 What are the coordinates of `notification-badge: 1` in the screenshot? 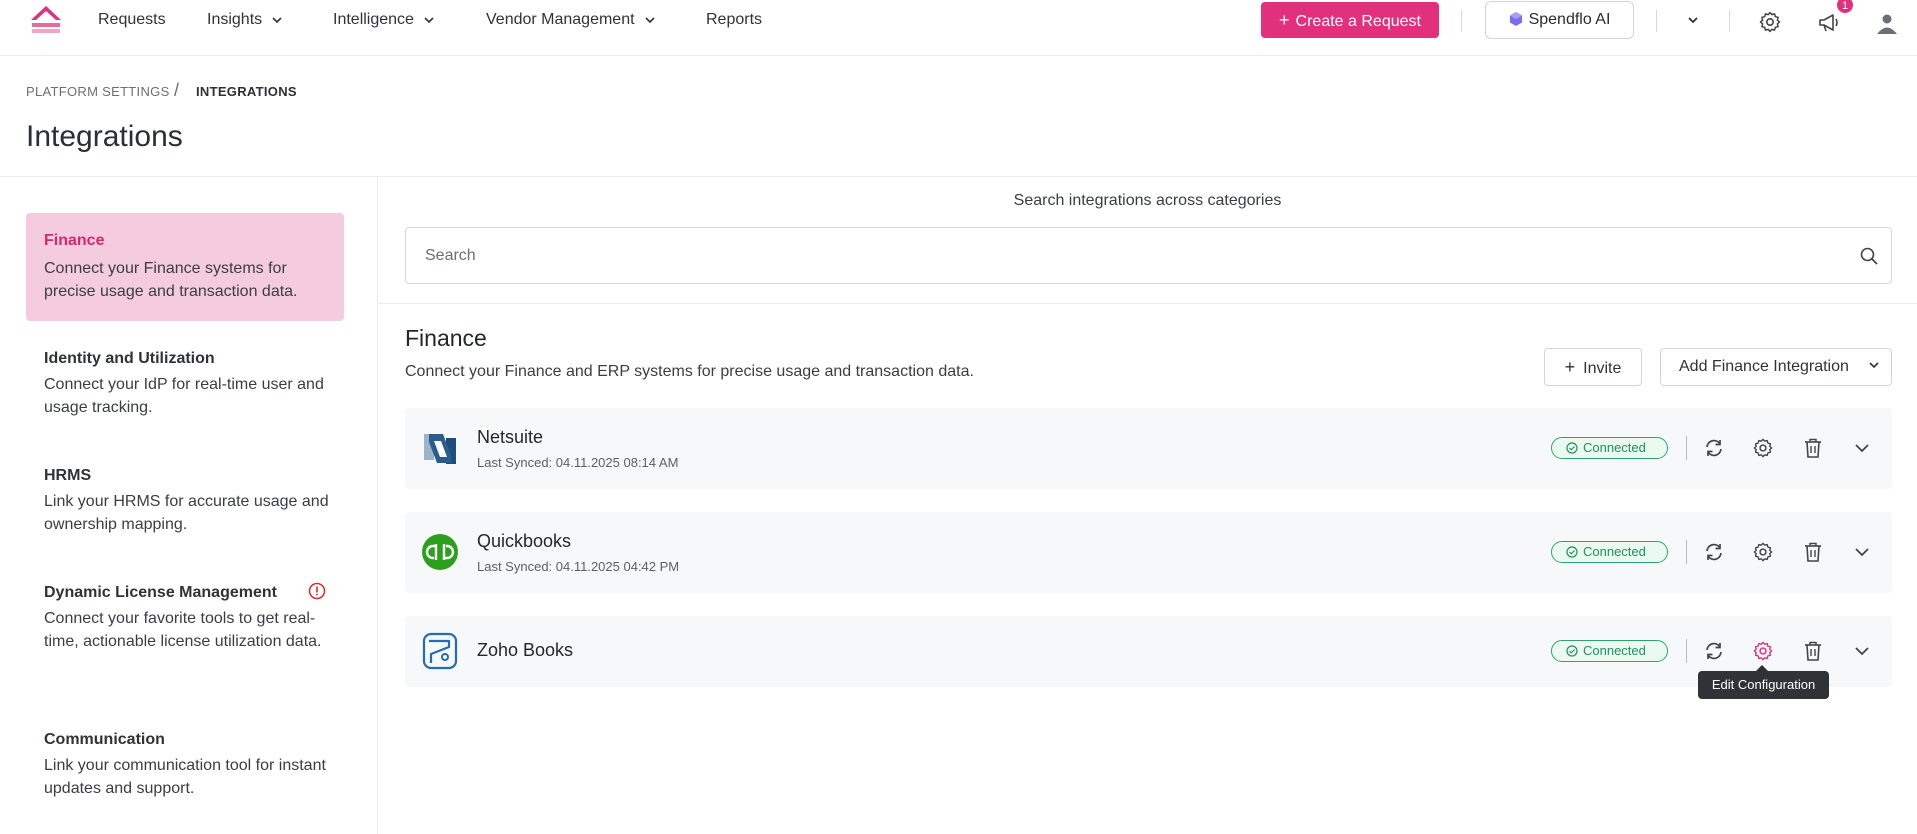 It's located at (1845, 7).